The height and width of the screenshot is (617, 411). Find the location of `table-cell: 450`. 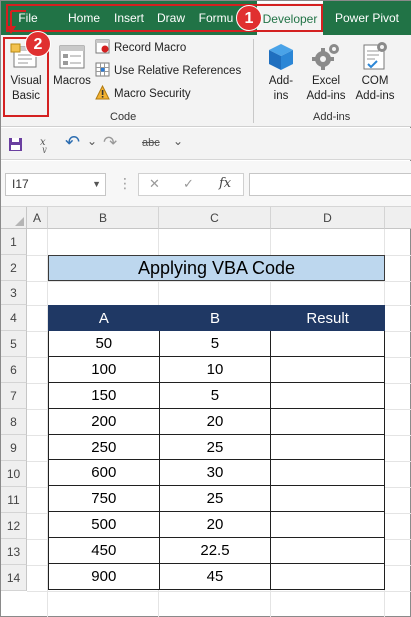

table-cell: 450 is located at coordinates (104, 551).